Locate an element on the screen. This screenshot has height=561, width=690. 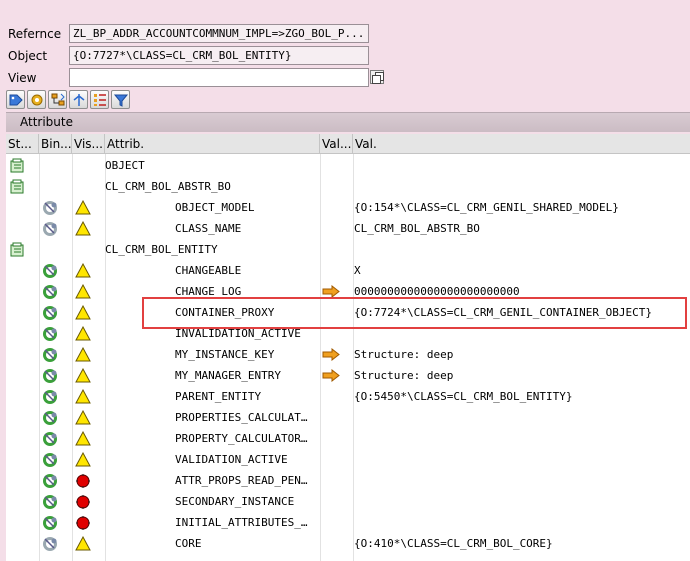
attribute-name: CLASS_NAME is located at coordinates (208, 228).